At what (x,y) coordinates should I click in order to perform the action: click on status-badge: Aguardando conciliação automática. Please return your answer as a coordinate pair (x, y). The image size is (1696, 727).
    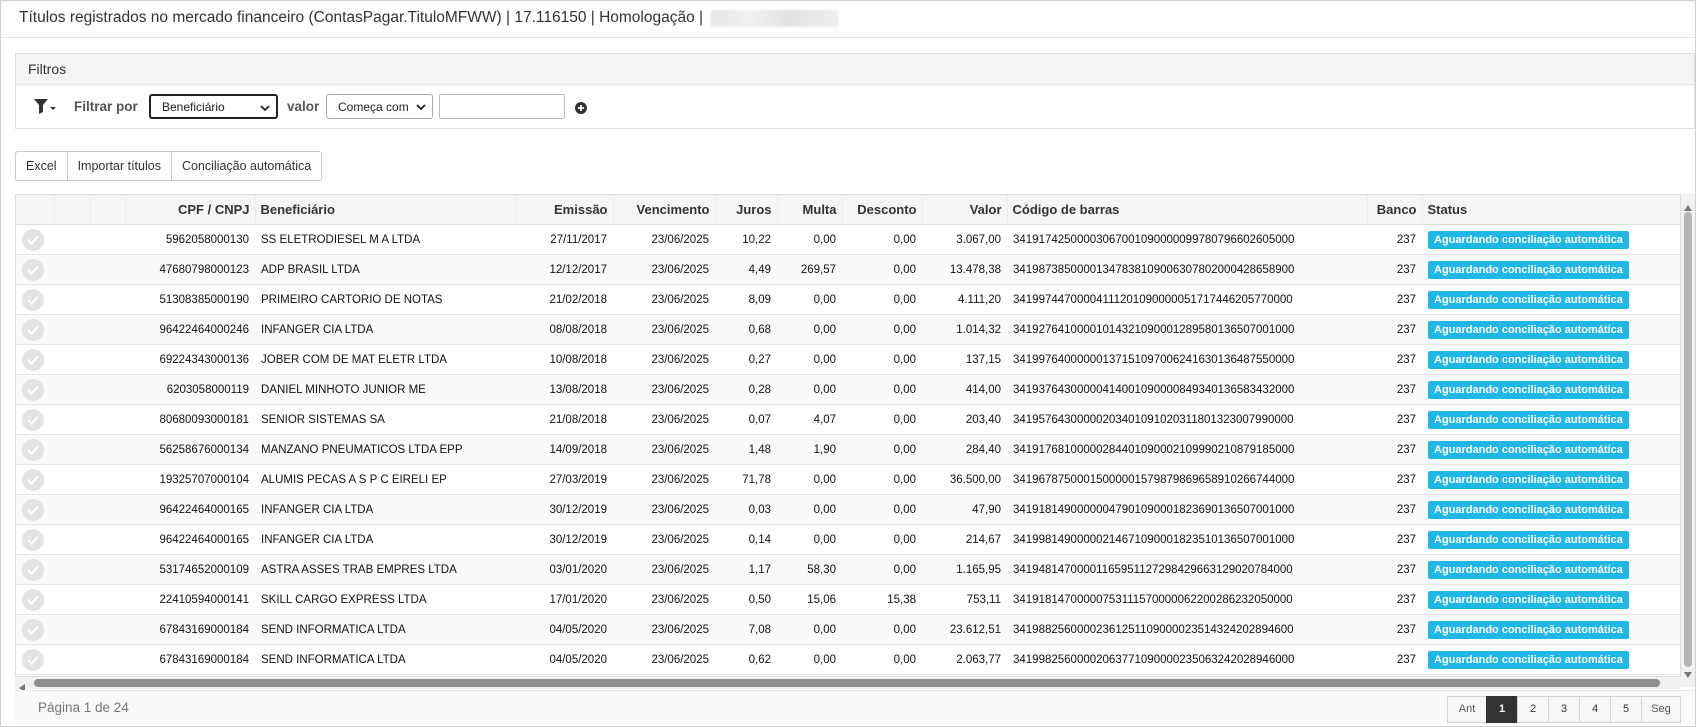
    Looking at the image, I should click on (1528, 239).